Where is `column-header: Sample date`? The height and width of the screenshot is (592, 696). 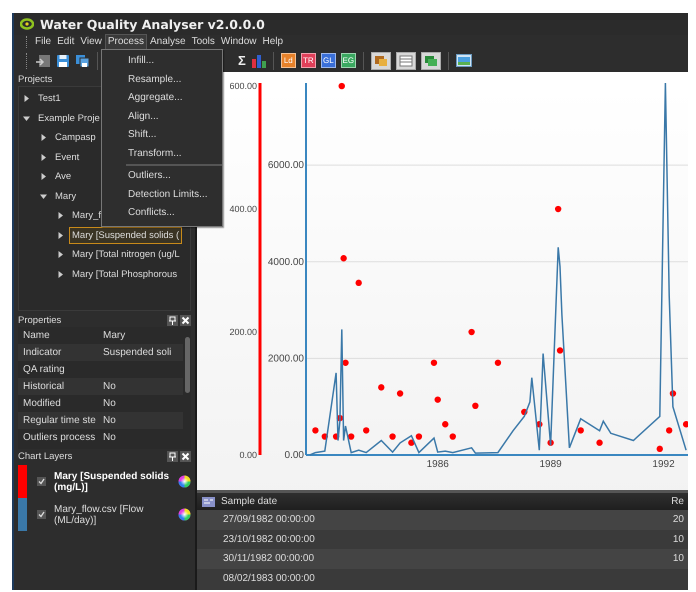
column-header: Sample date is located at coordinates (442, 501).